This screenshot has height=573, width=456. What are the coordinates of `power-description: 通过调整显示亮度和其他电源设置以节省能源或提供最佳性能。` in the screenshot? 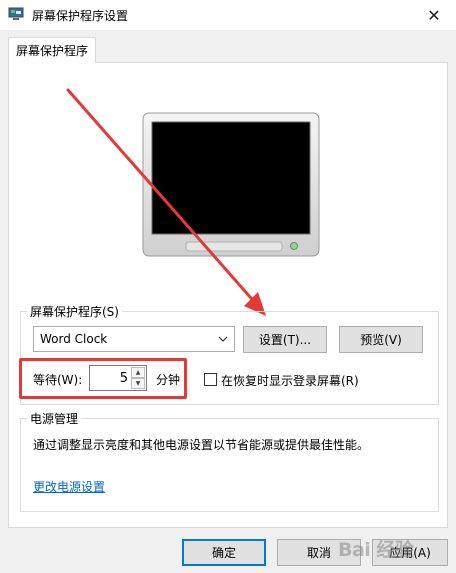 It's located at (201, 445).